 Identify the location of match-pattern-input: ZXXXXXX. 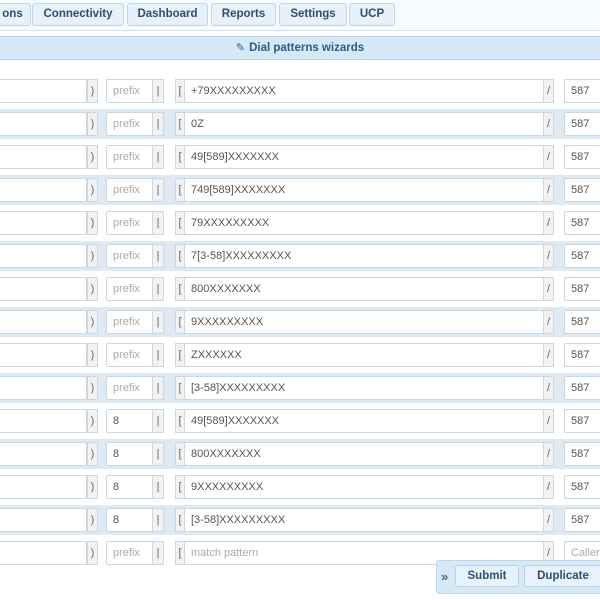
(364, 355).